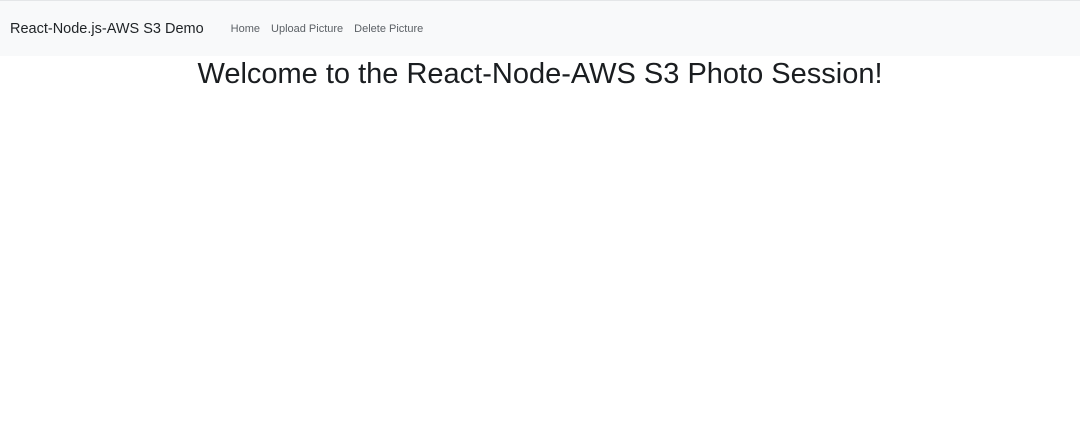  I want to click on nav-link-home: Home, so click(245, 29).